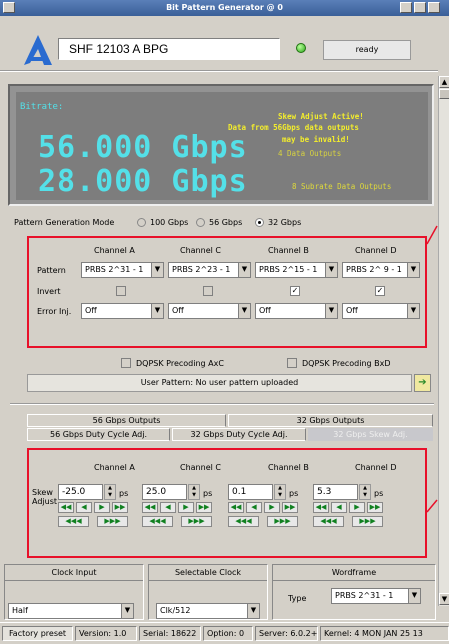 Image resolution: width=449 pixels, height=644 pixels. Describe the element at coordinates (122, 311) in the screenshot. I see `error-select-a: Off ▼` at that location.